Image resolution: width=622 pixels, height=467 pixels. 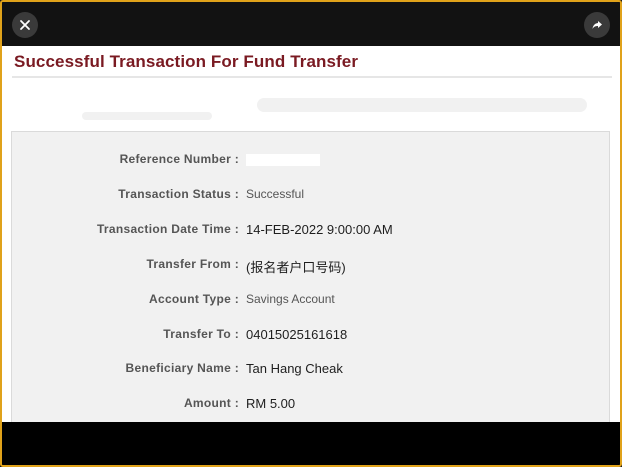 What do you see at coordinates (296, 267) in the screenshot?
I see `transfer-from-value: (报名者户口号码)` at bounding box center [296, 267].